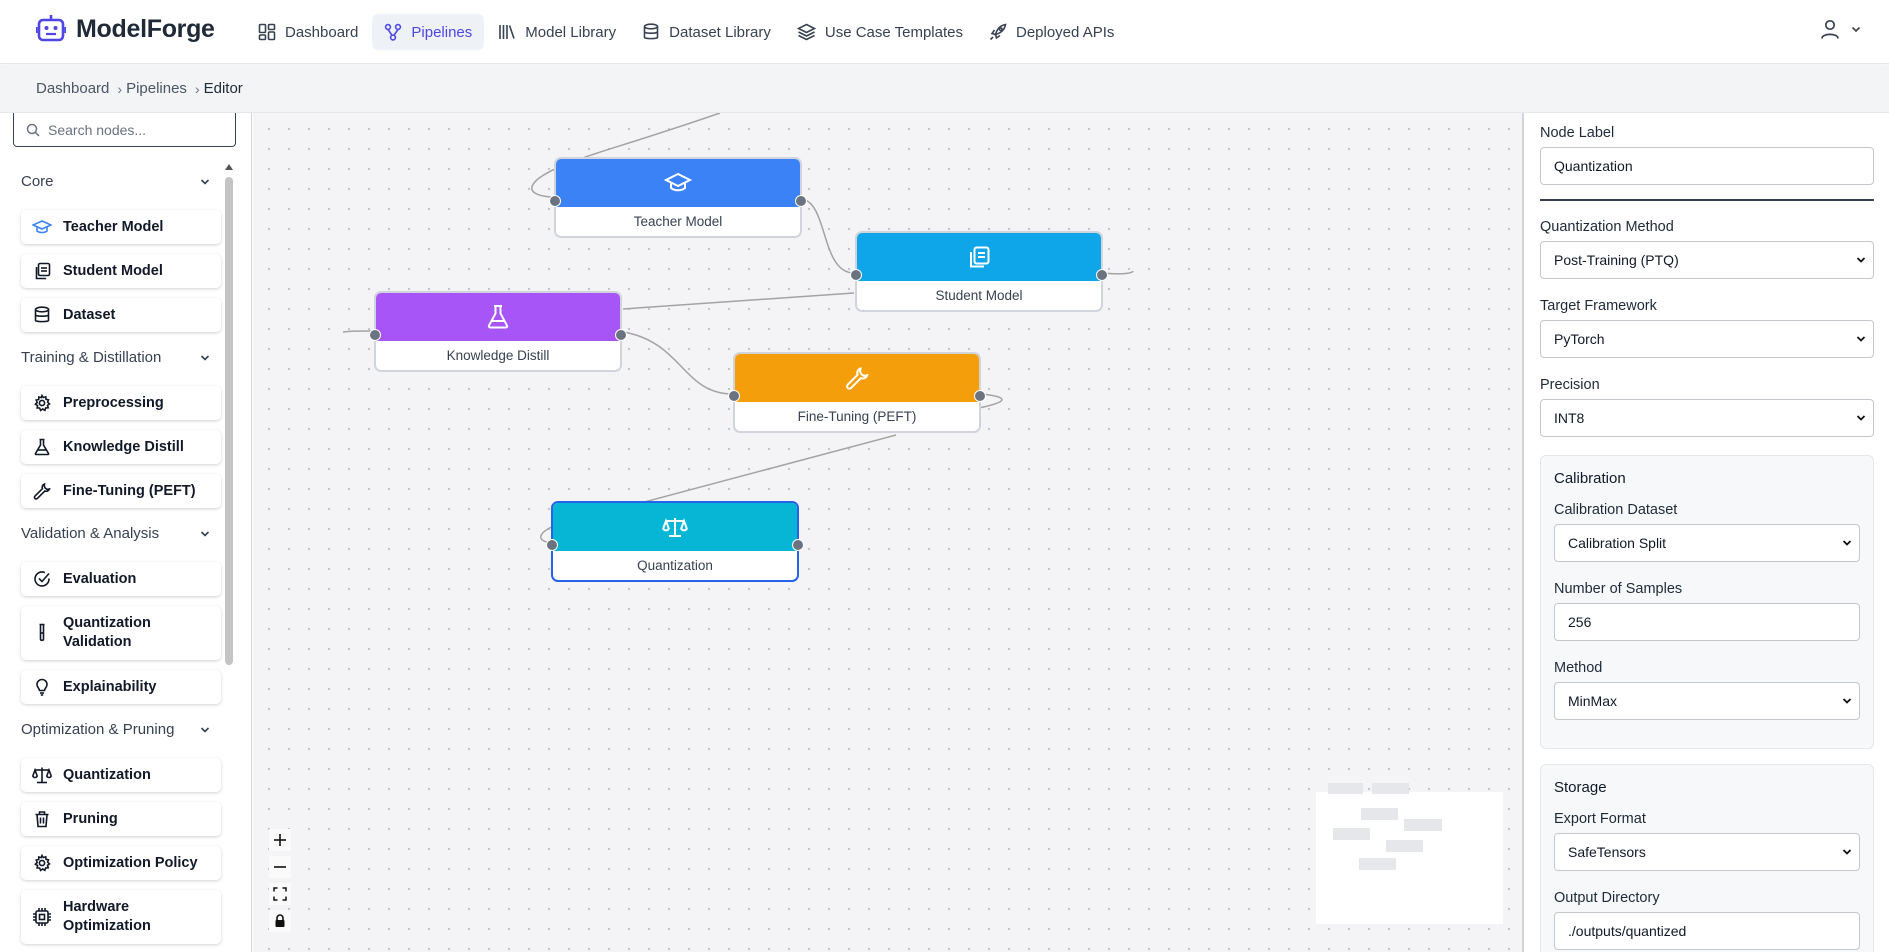  I want to click on category-training-distillation: Training & Distillation, so click(116, 357).